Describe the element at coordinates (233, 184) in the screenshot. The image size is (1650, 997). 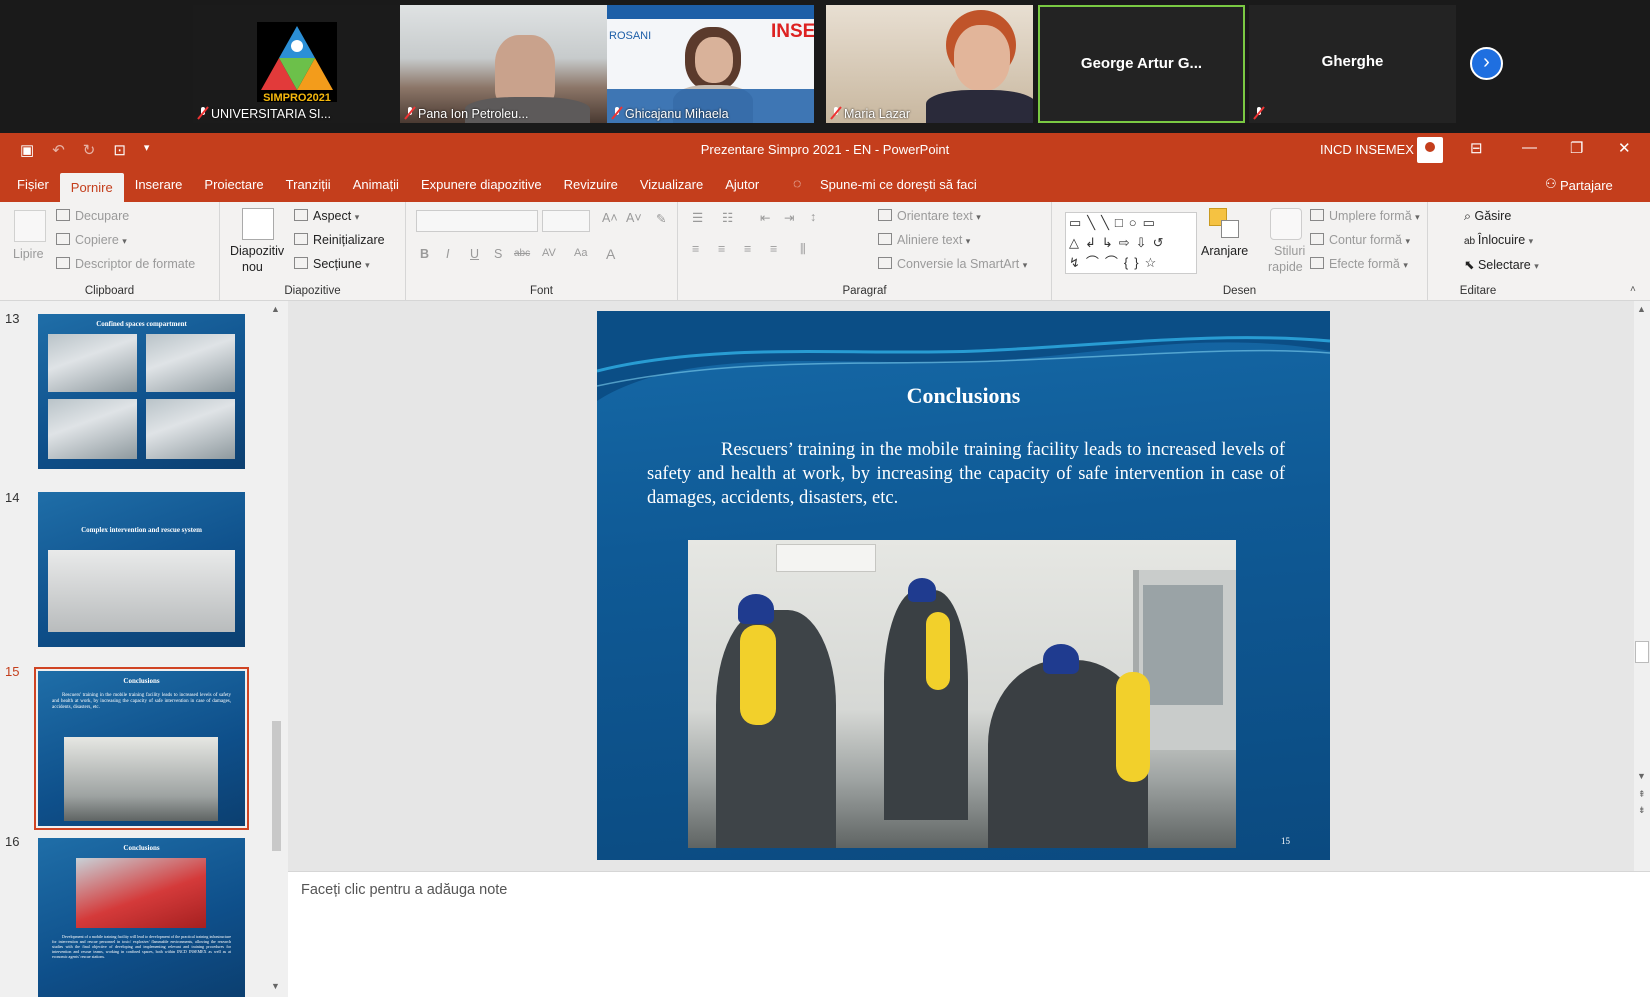
I see `tab-design: Proiectare` at that location.